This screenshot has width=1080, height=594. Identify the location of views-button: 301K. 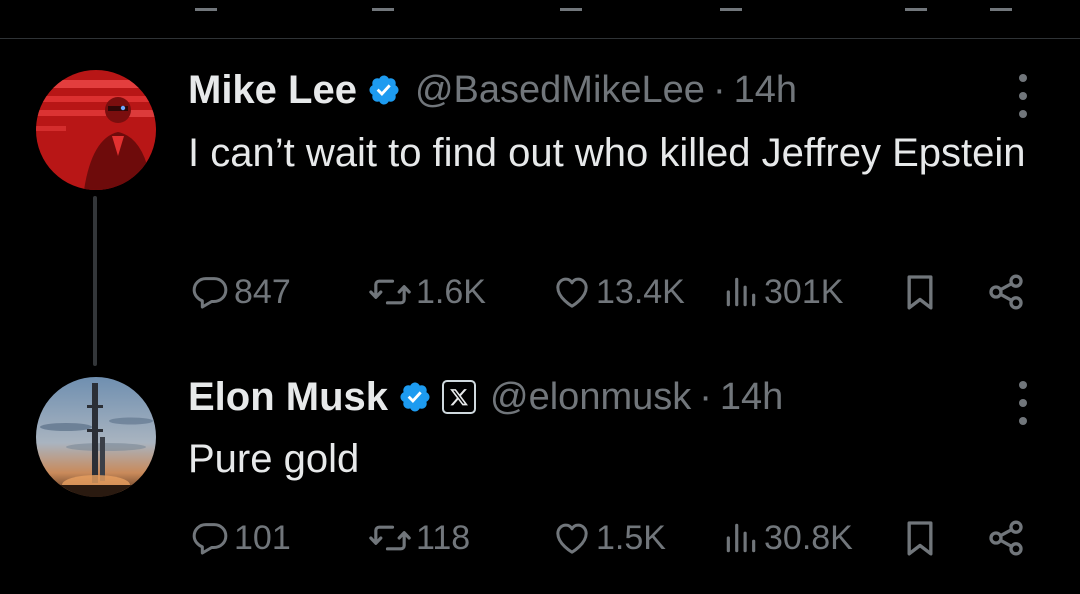
(782, 292).